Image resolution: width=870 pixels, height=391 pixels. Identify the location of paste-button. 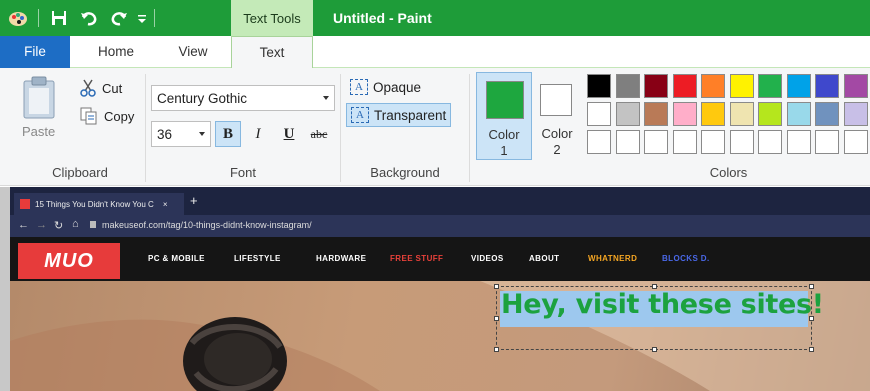
(39, 97).